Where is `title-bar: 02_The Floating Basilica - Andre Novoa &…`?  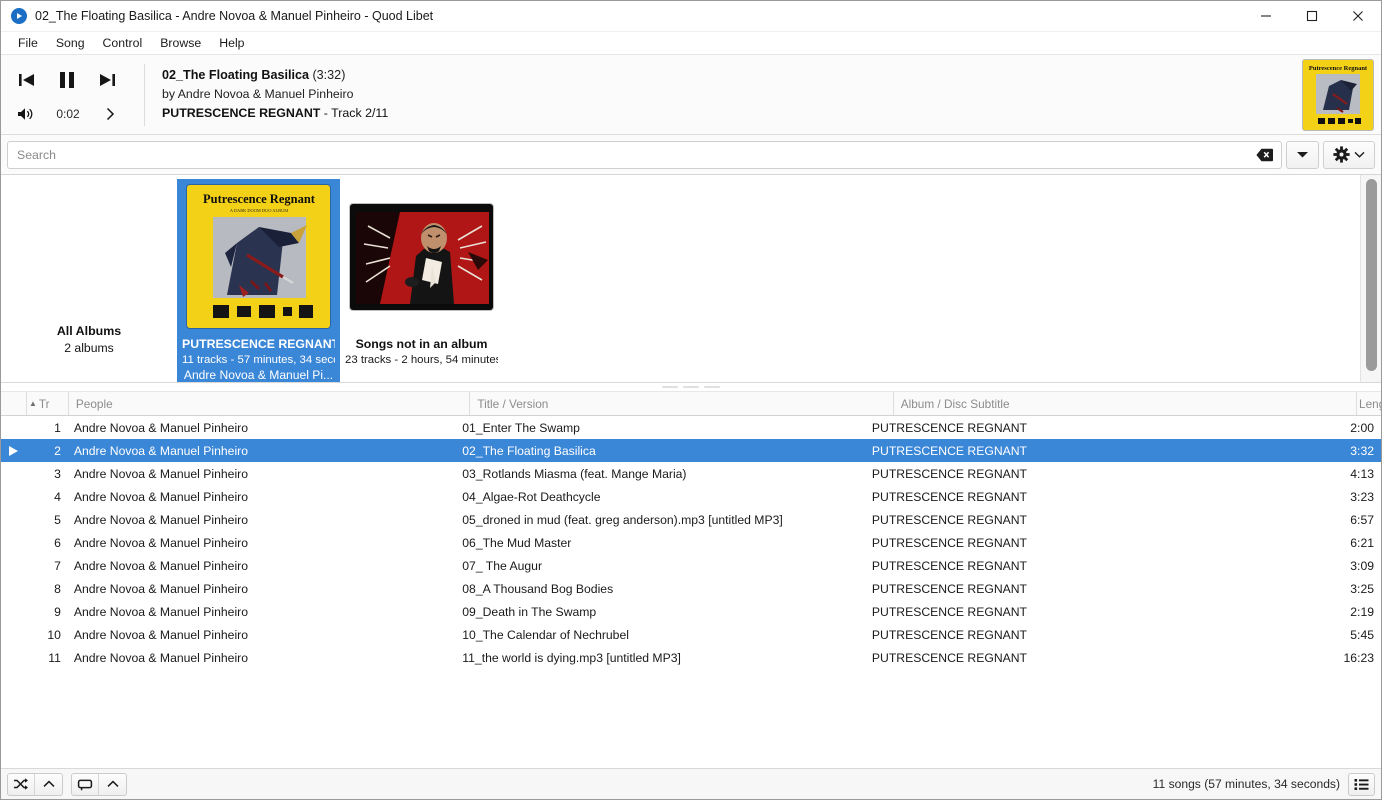 title-bar: 02_The Floating Basilica - Andre Novoa &… is located at coordinates (691, 16).